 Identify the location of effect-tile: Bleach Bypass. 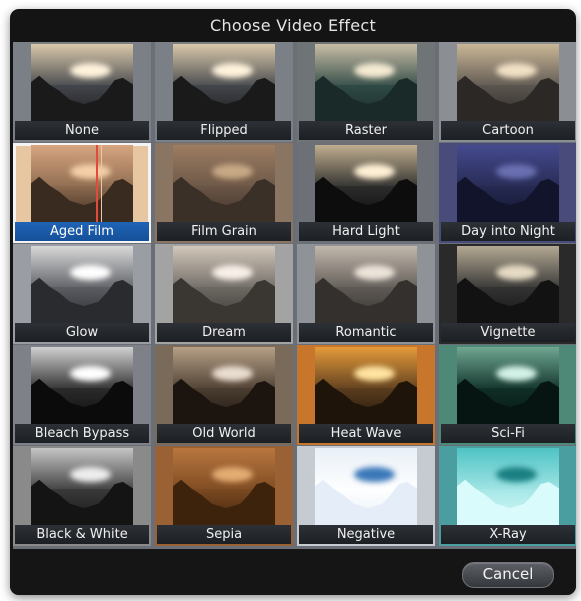
(82, 395).